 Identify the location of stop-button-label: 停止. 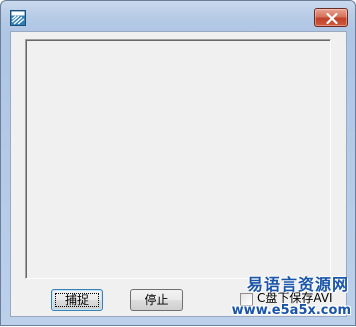
(156, 300).